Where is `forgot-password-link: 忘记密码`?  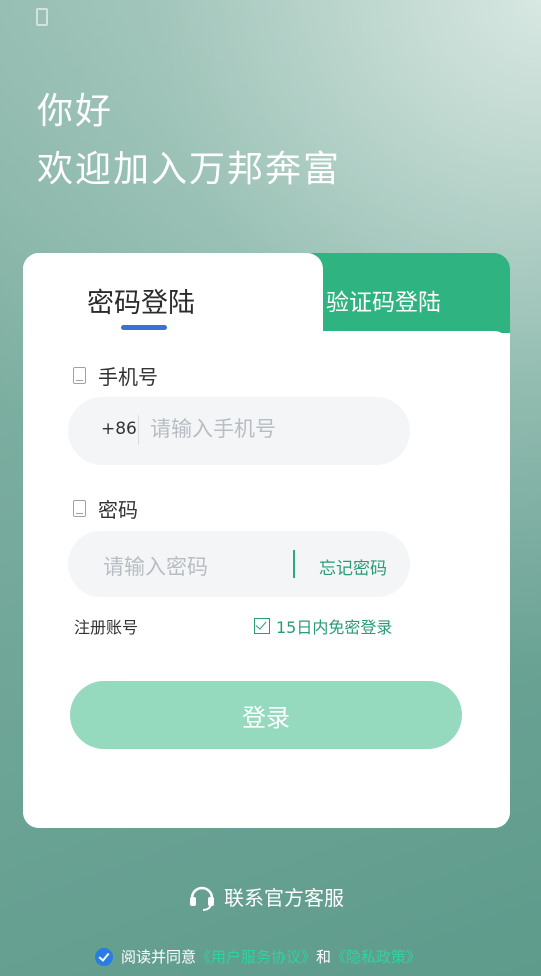 forgot-password-link: 忘记密码 is located at coordinates (353, 566).